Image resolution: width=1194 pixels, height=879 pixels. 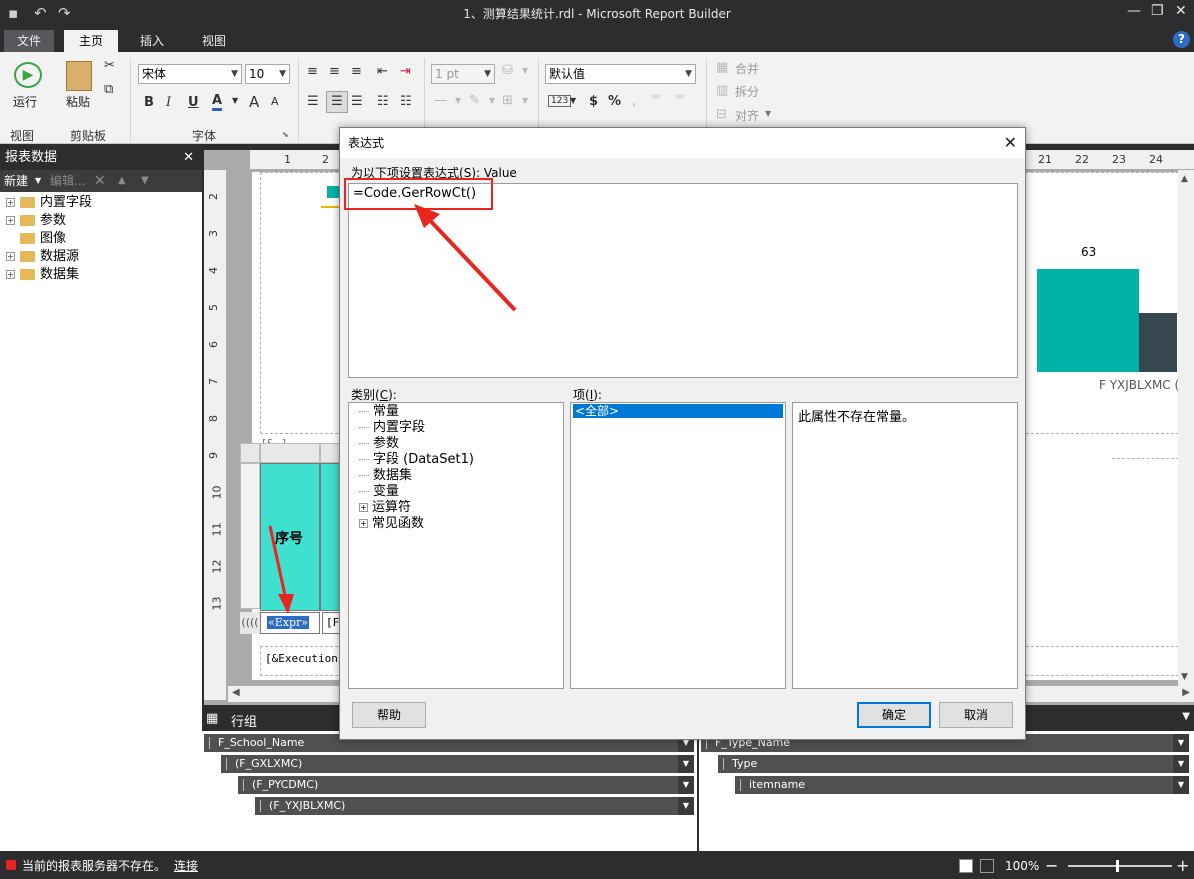 I want to click on font-color-button: A, so click(x=217, y=102).